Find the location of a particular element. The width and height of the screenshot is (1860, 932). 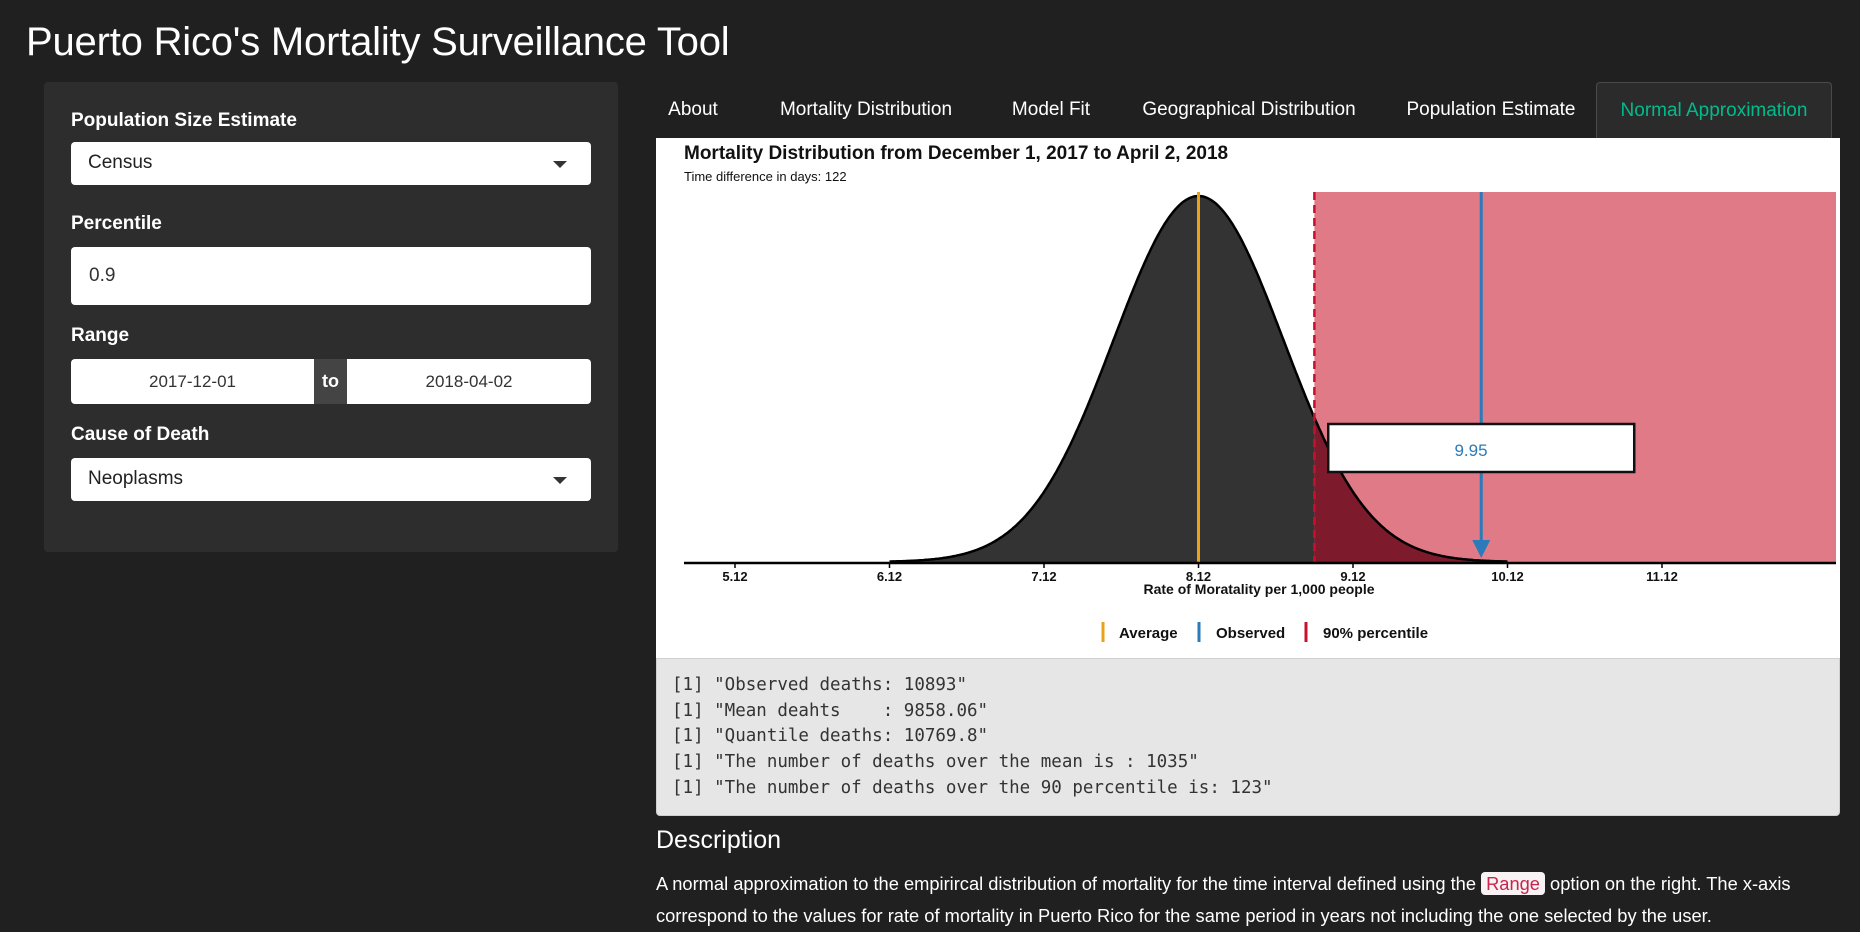

range-start-input: 2017-12-01 is located at coordinates (192, 381).